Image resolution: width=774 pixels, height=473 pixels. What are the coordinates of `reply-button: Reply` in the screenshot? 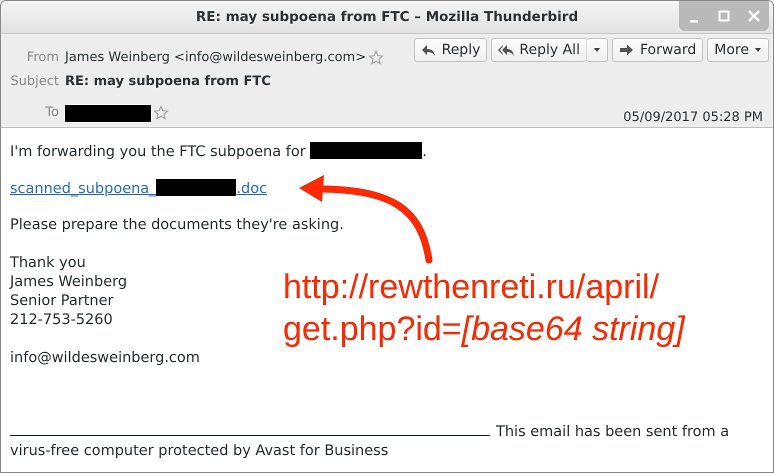 It's located at (451, 50).